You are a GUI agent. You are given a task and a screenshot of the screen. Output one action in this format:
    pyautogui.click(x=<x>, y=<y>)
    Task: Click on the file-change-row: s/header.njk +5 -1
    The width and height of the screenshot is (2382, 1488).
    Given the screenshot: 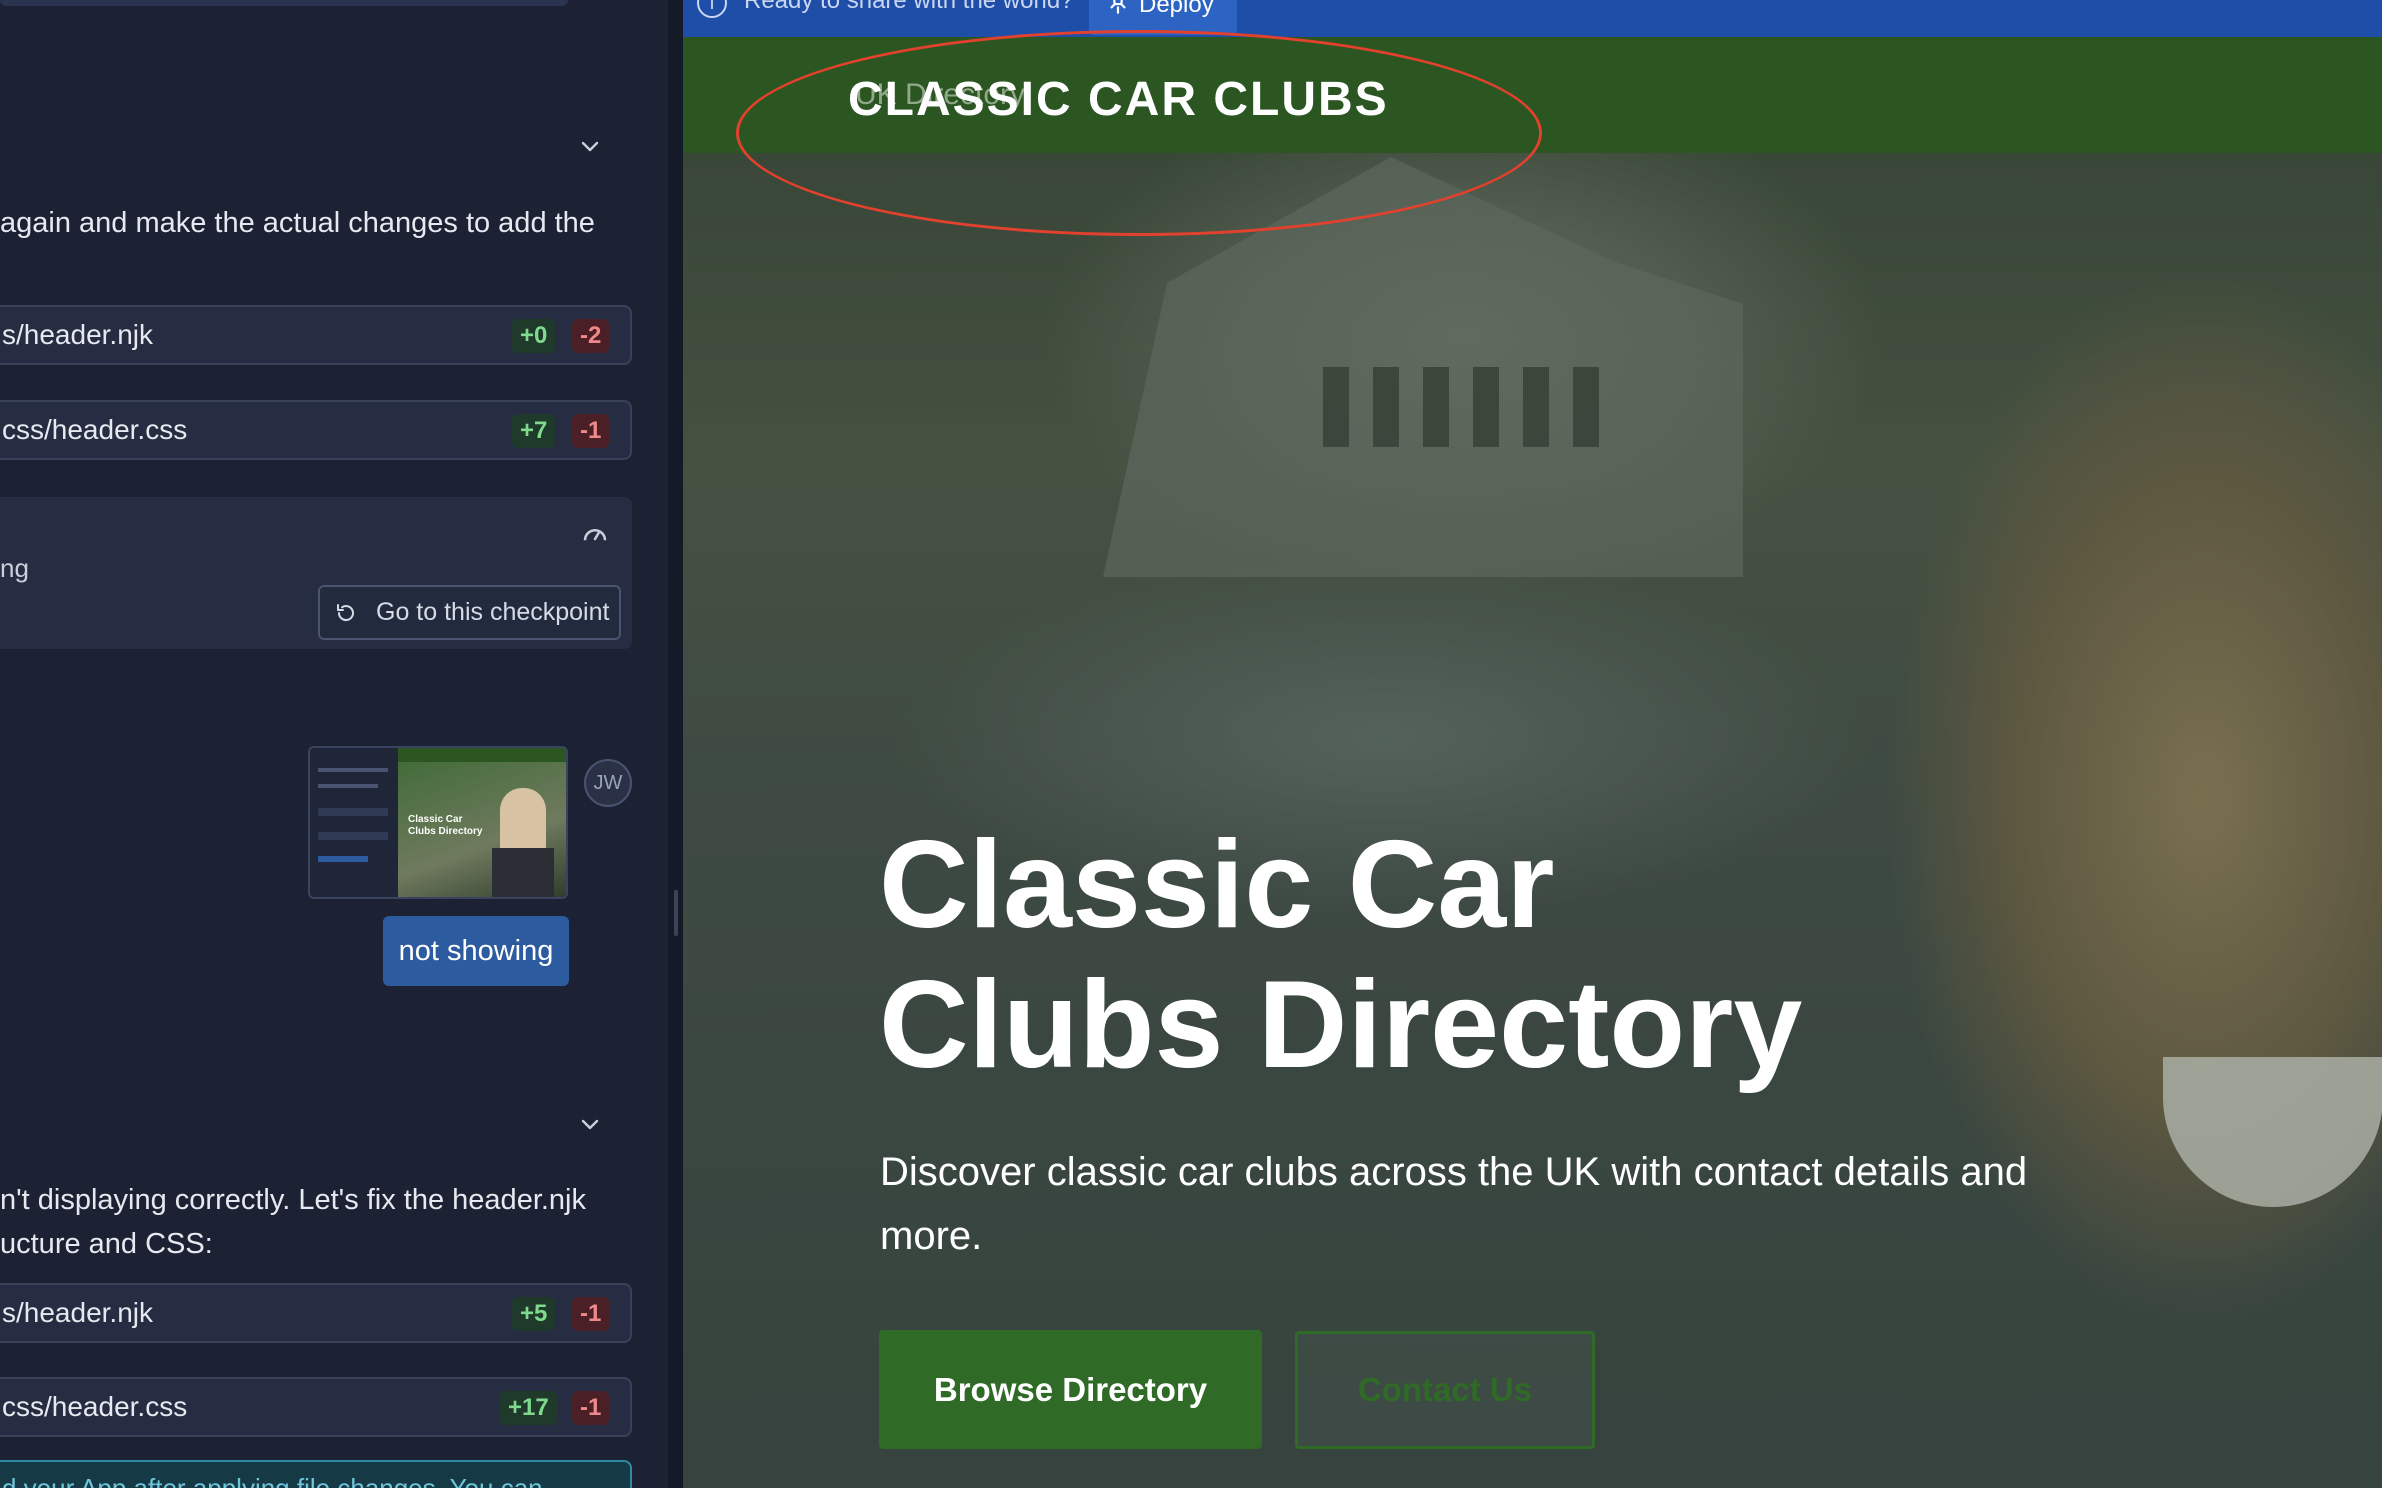 What is the action you would take?
    pyautogui.click(x=316, y=1313)
    